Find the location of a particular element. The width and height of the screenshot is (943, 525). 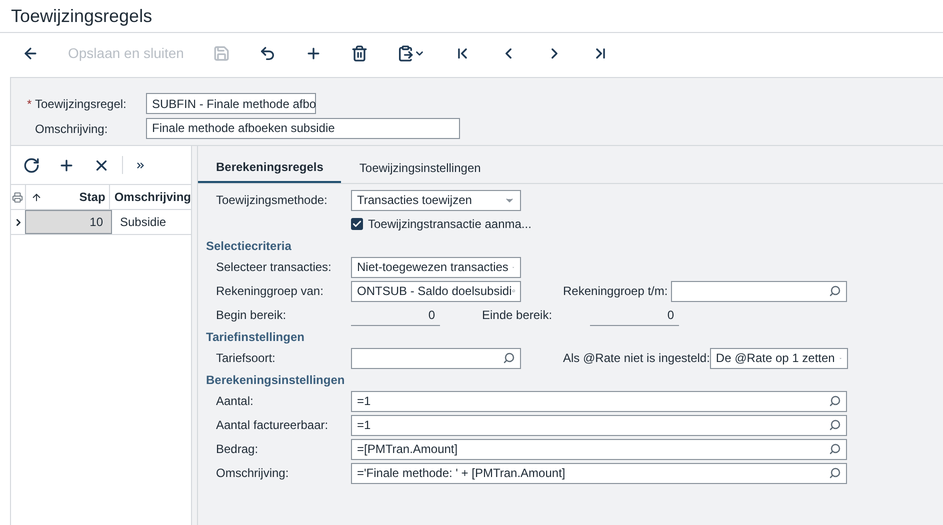

lookup-field: SUBFIN - Finale methode afbo is located at coordinates (231, 103).